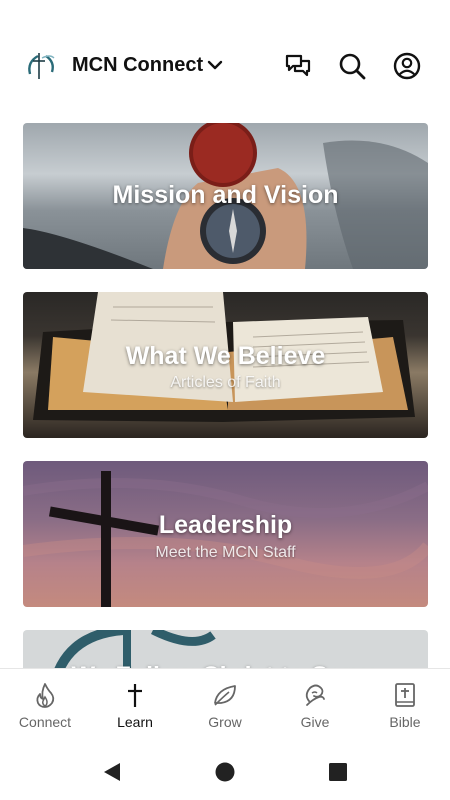 The image size is (450, 800). I want to click on nav-item-bible: Bible, so click(405, 705).